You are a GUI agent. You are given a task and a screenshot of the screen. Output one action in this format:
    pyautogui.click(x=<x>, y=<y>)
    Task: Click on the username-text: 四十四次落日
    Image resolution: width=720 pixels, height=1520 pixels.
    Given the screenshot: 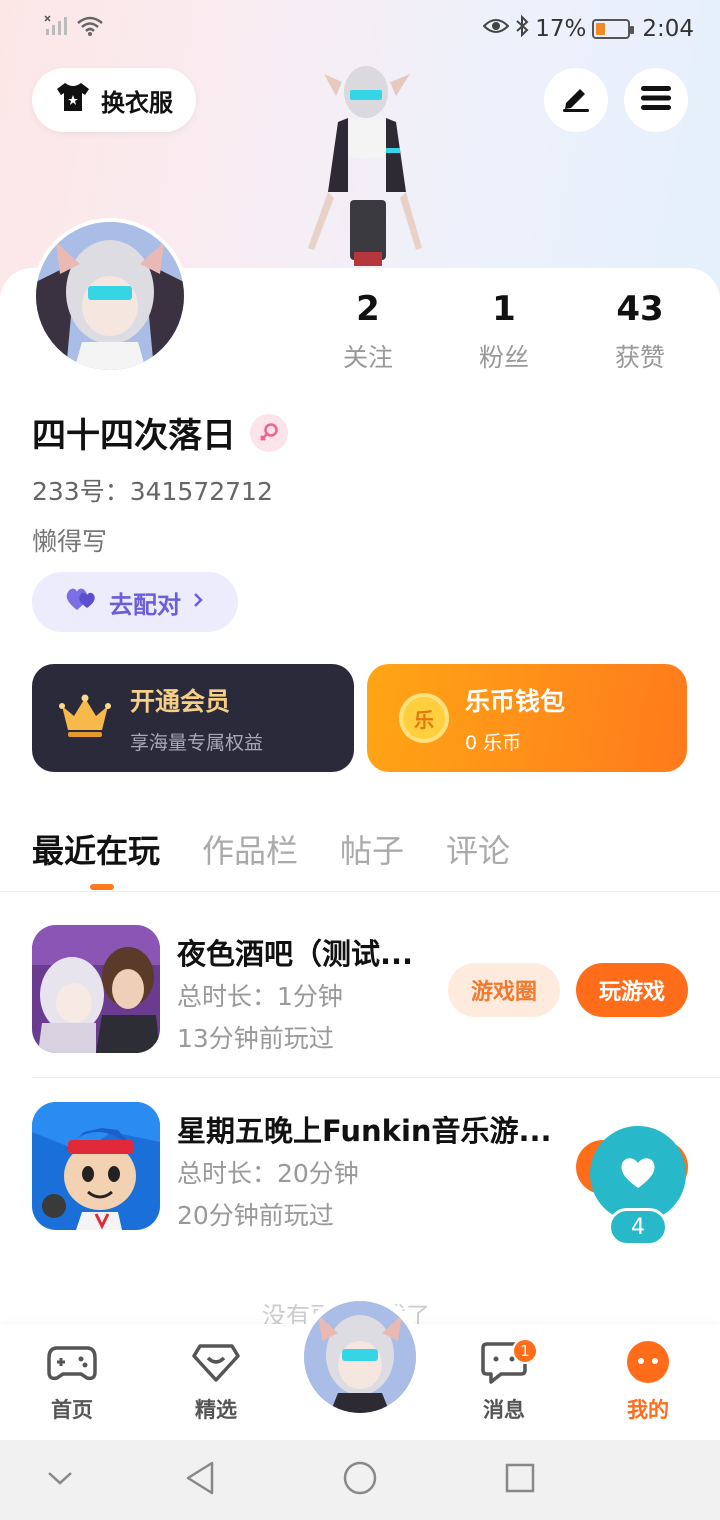 What is the action you would take?
    pyautogui.click(x=134, y=436)
    